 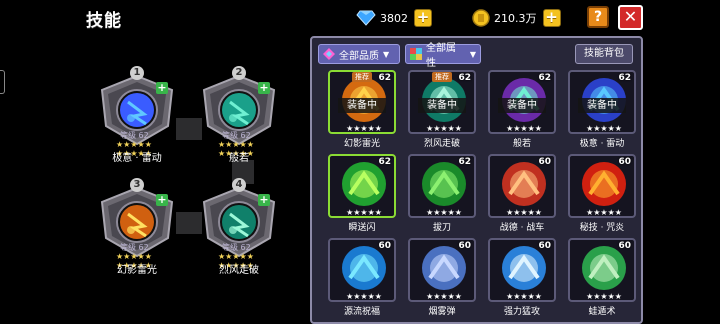 I want to click on slot-number: 4, so click(x=239, y=185).